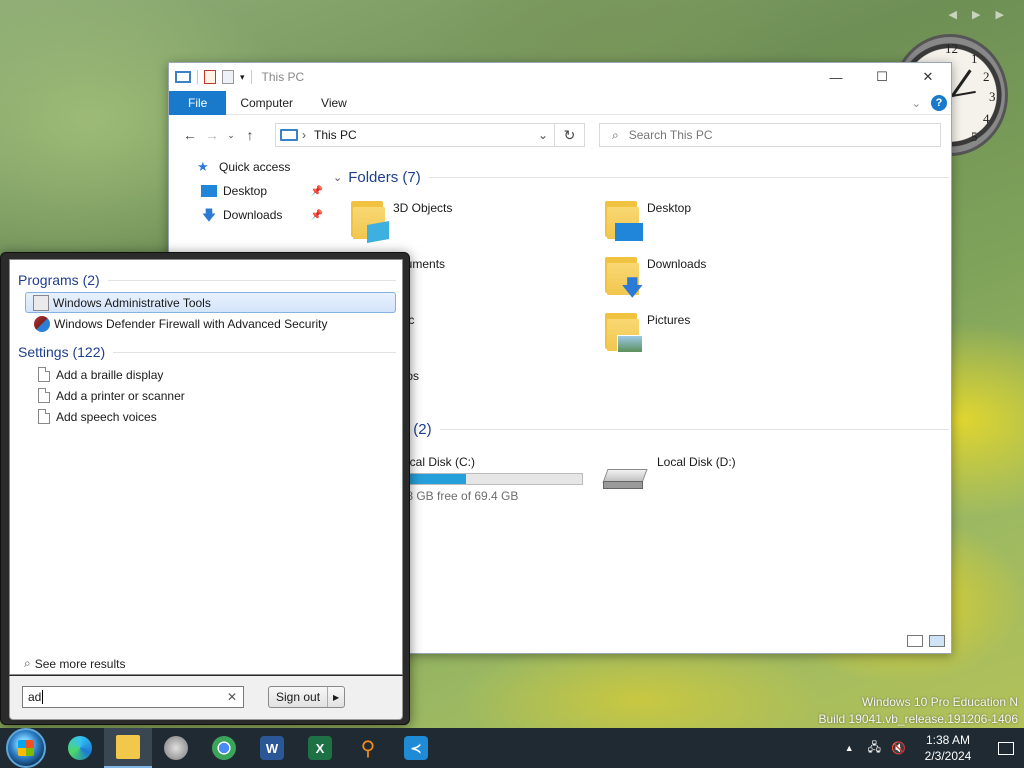 This screenshot has height=768, width=1024. I want to click on window-title: This PC, so click(283, 77).